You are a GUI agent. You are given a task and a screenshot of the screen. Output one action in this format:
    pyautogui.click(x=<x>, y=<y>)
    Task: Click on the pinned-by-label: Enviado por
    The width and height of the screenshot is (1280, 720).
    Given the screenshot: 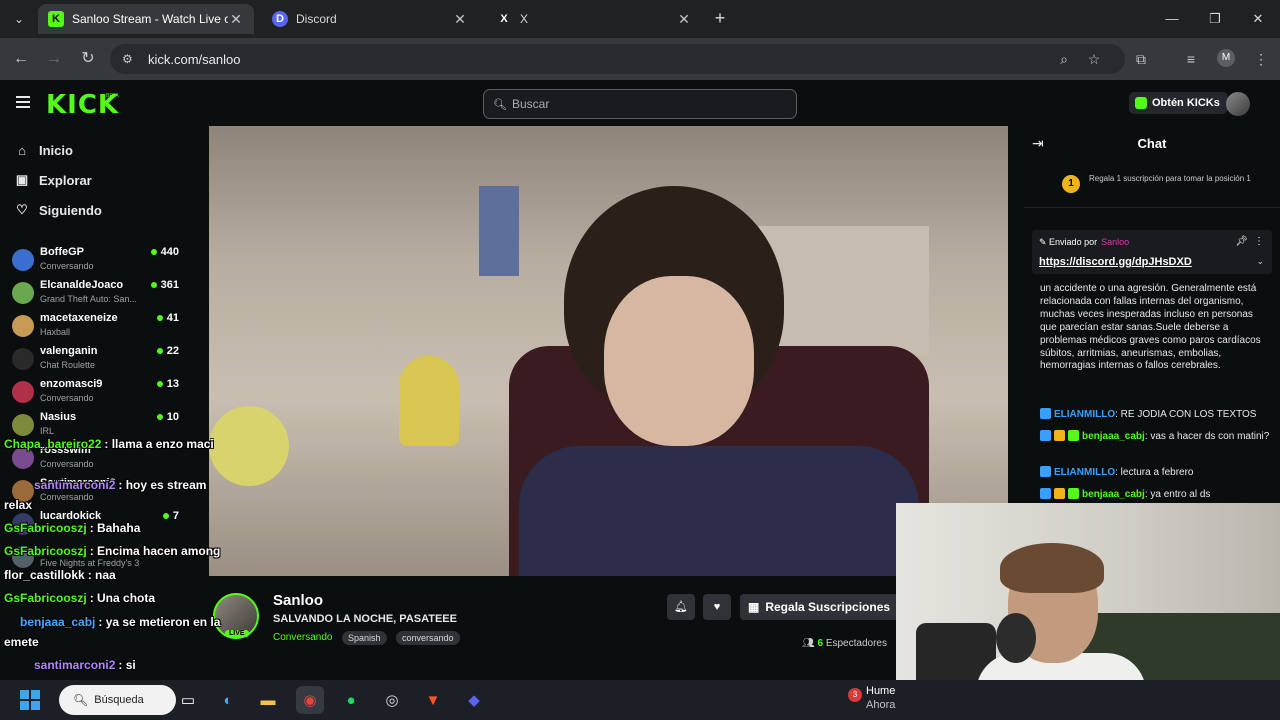 What is the action you would take?
    pyautogui.click(x=1073, y=242)
    